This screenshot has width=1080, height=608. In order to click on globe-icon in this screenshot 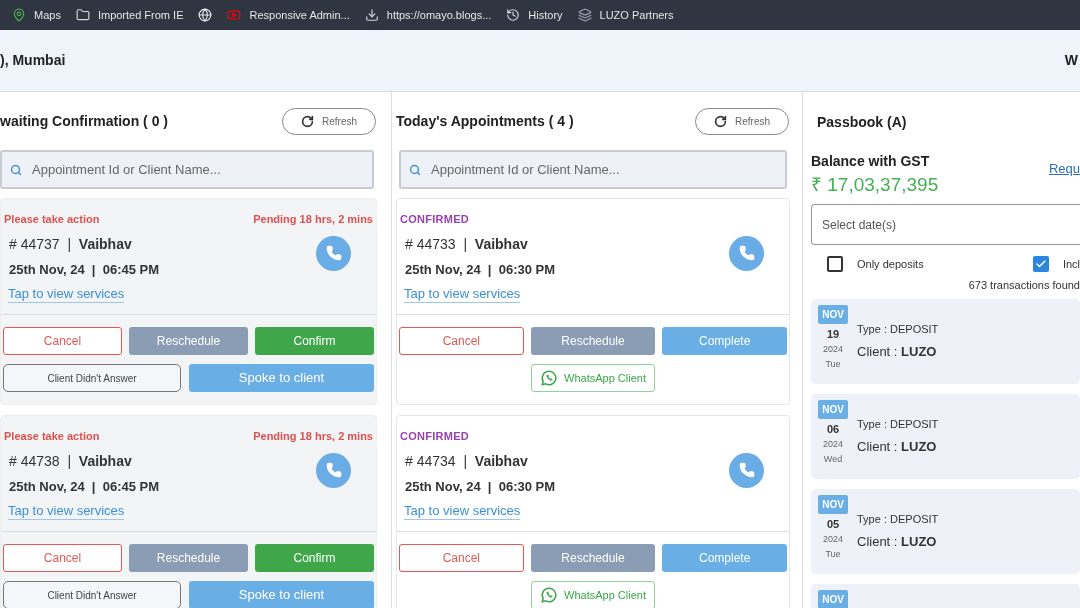, I will do `click(205, 15)`.